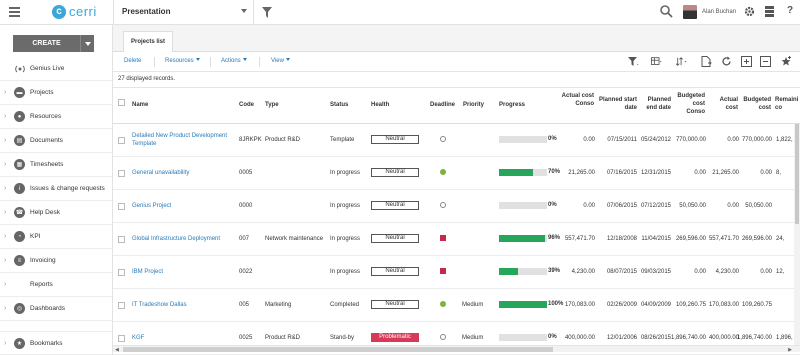 The image size is (800, 355). I want to click on sidebar-item-help-desk: › ☎ Help Desk, so click(56, 213).